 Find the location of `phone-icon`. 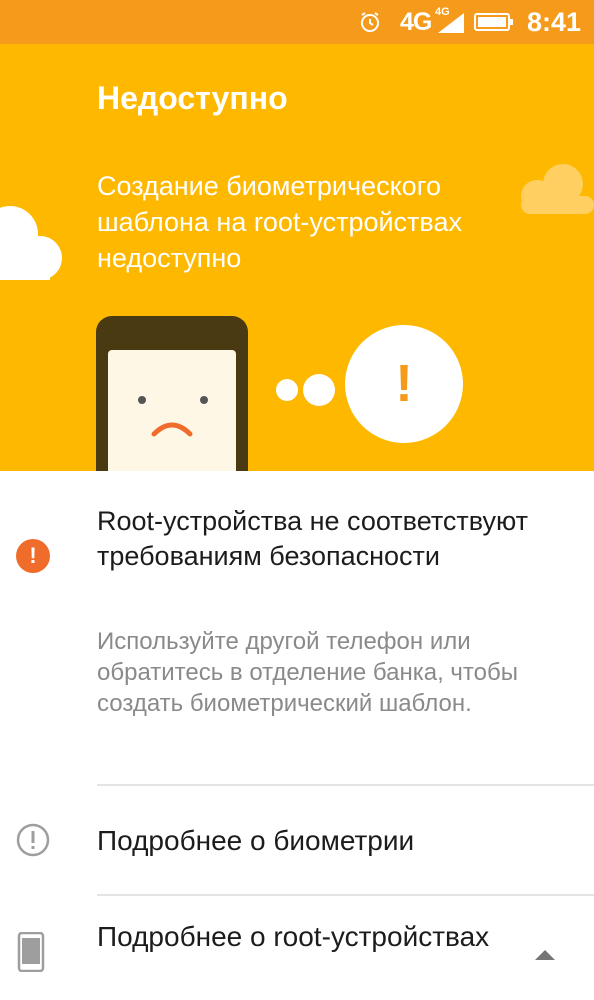

phone-icon is located at coordinates (31, 952).